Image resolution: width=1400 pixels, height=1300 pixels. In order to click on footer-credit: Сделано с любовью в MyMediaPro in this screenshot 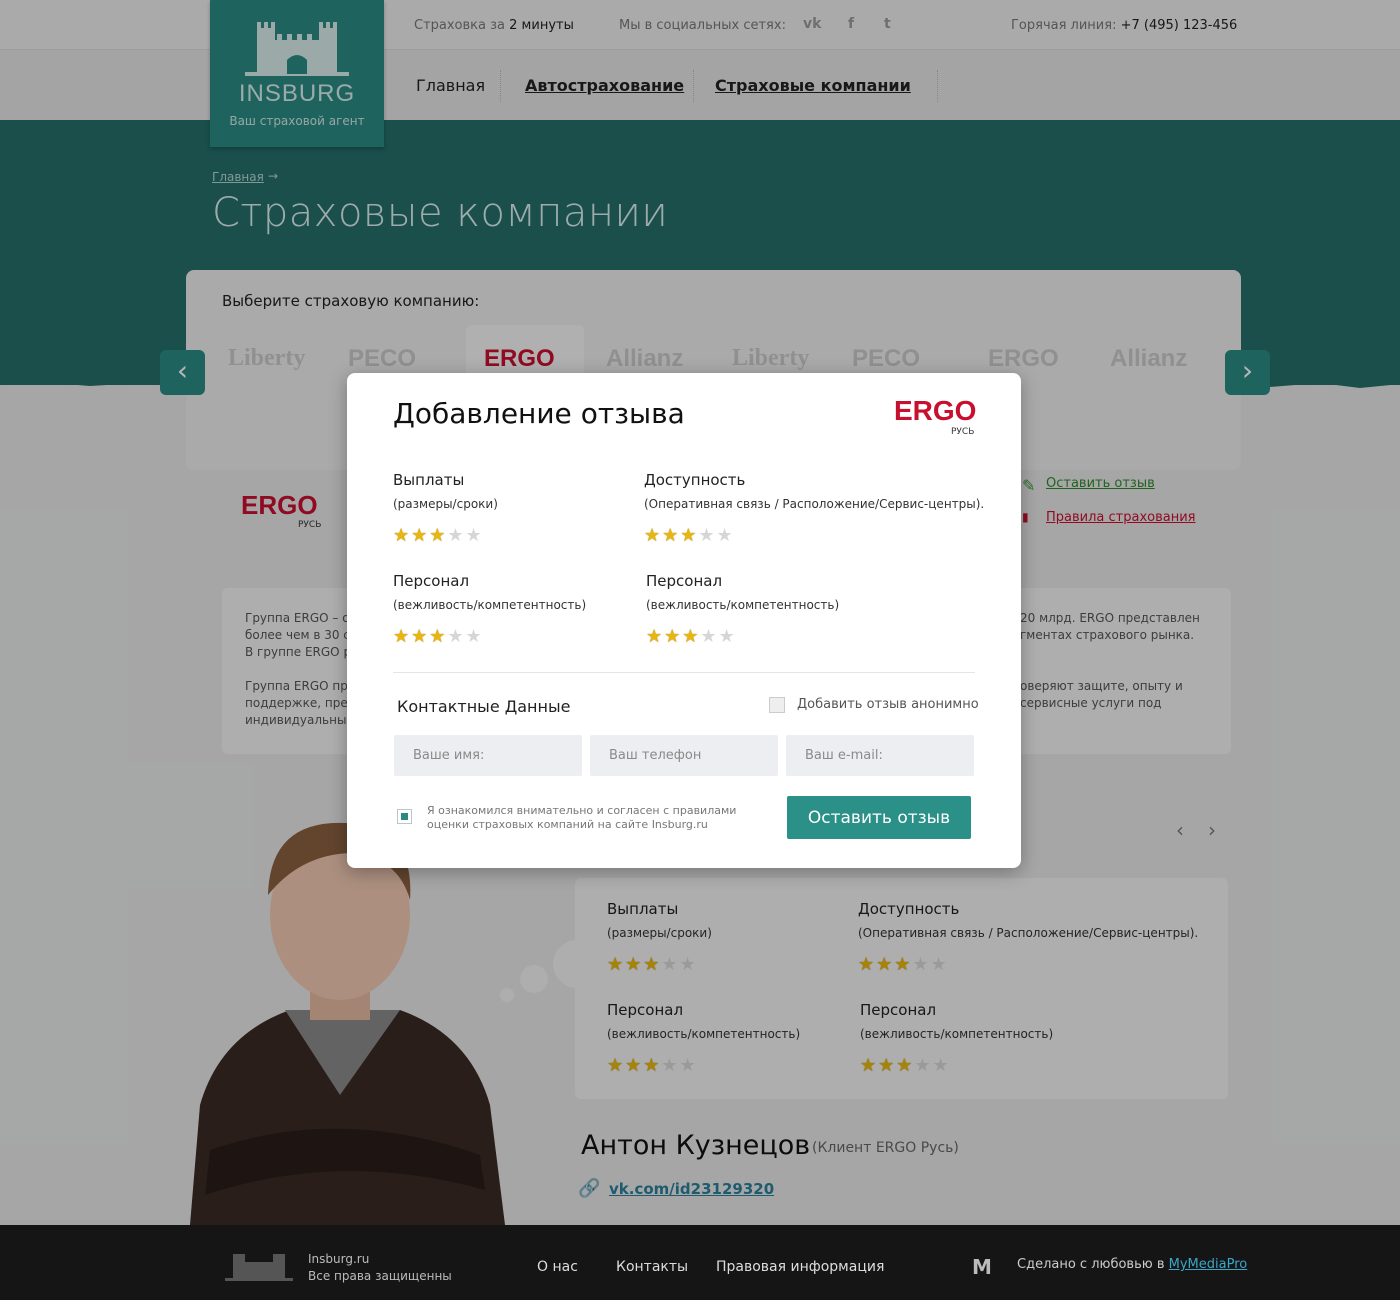, I will do `click(1132, 1264)`.